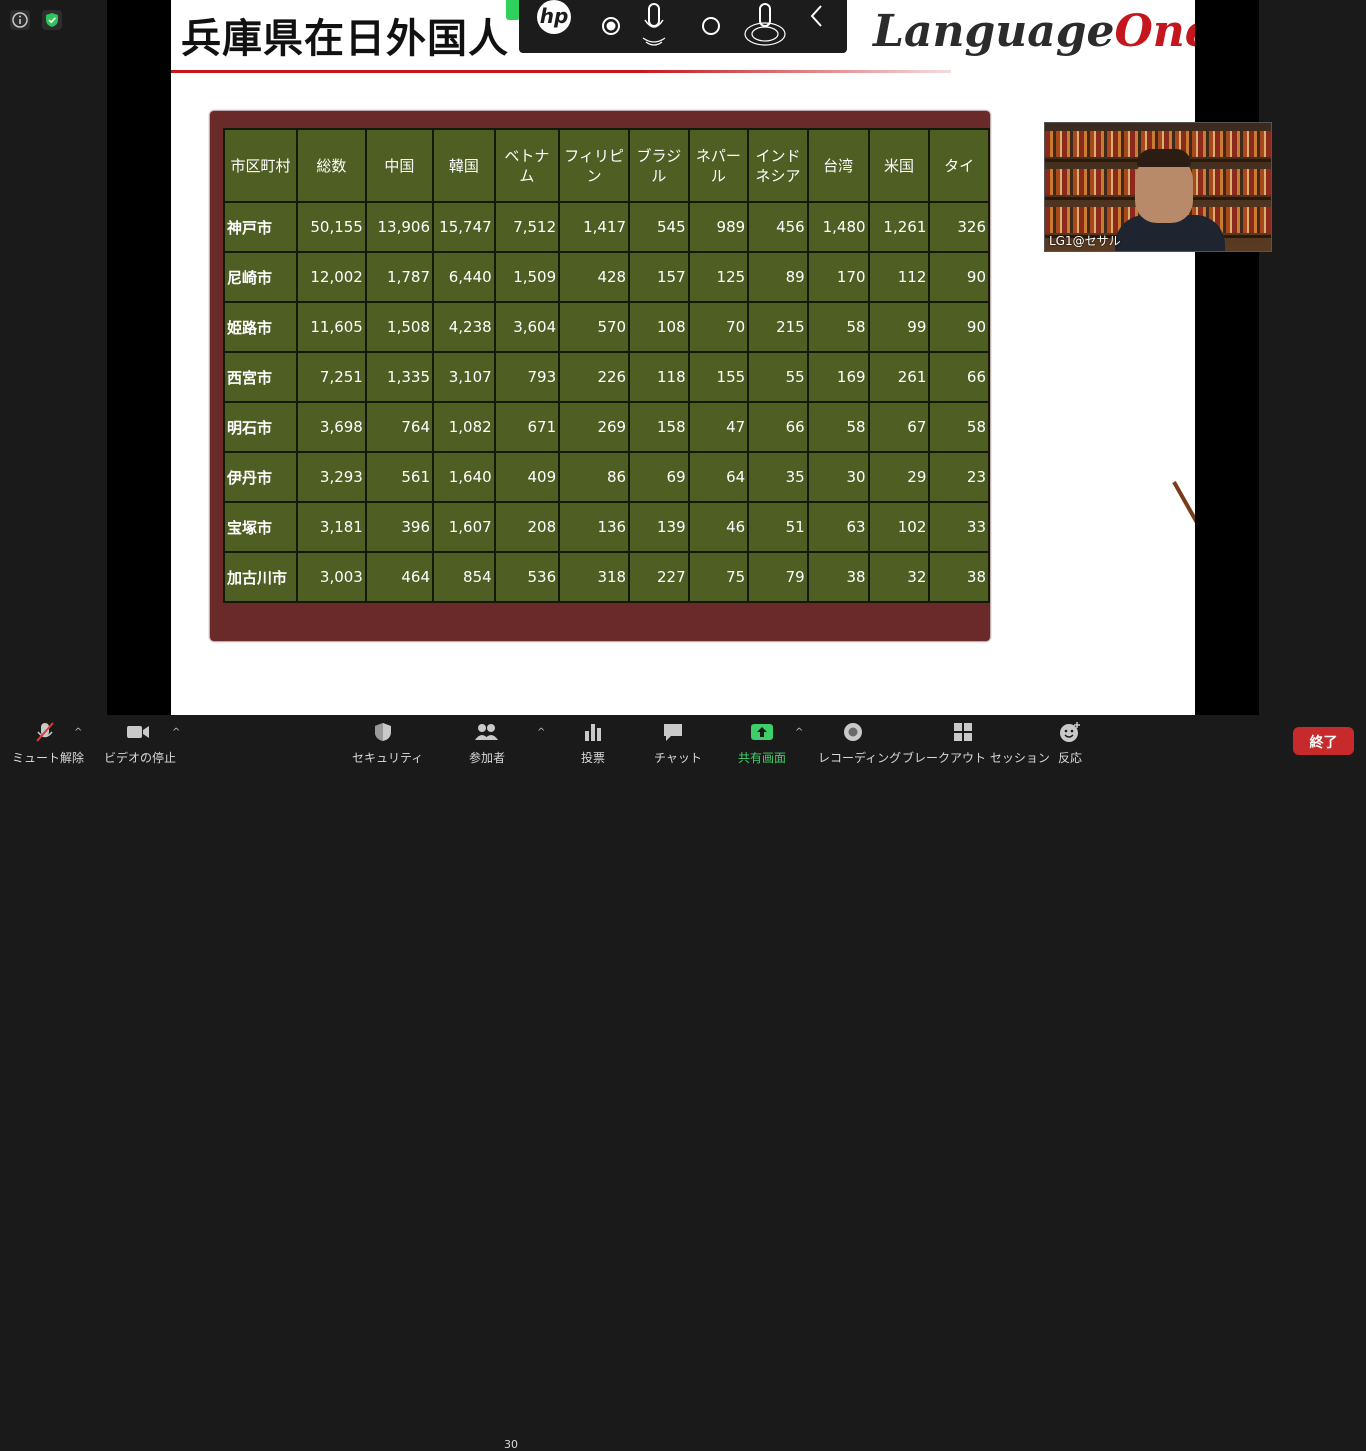  What do you see at coordinates (48, 743) in the screenshot?
I see `unmute-button: ミュート解除` at bounding box center [48, 743].